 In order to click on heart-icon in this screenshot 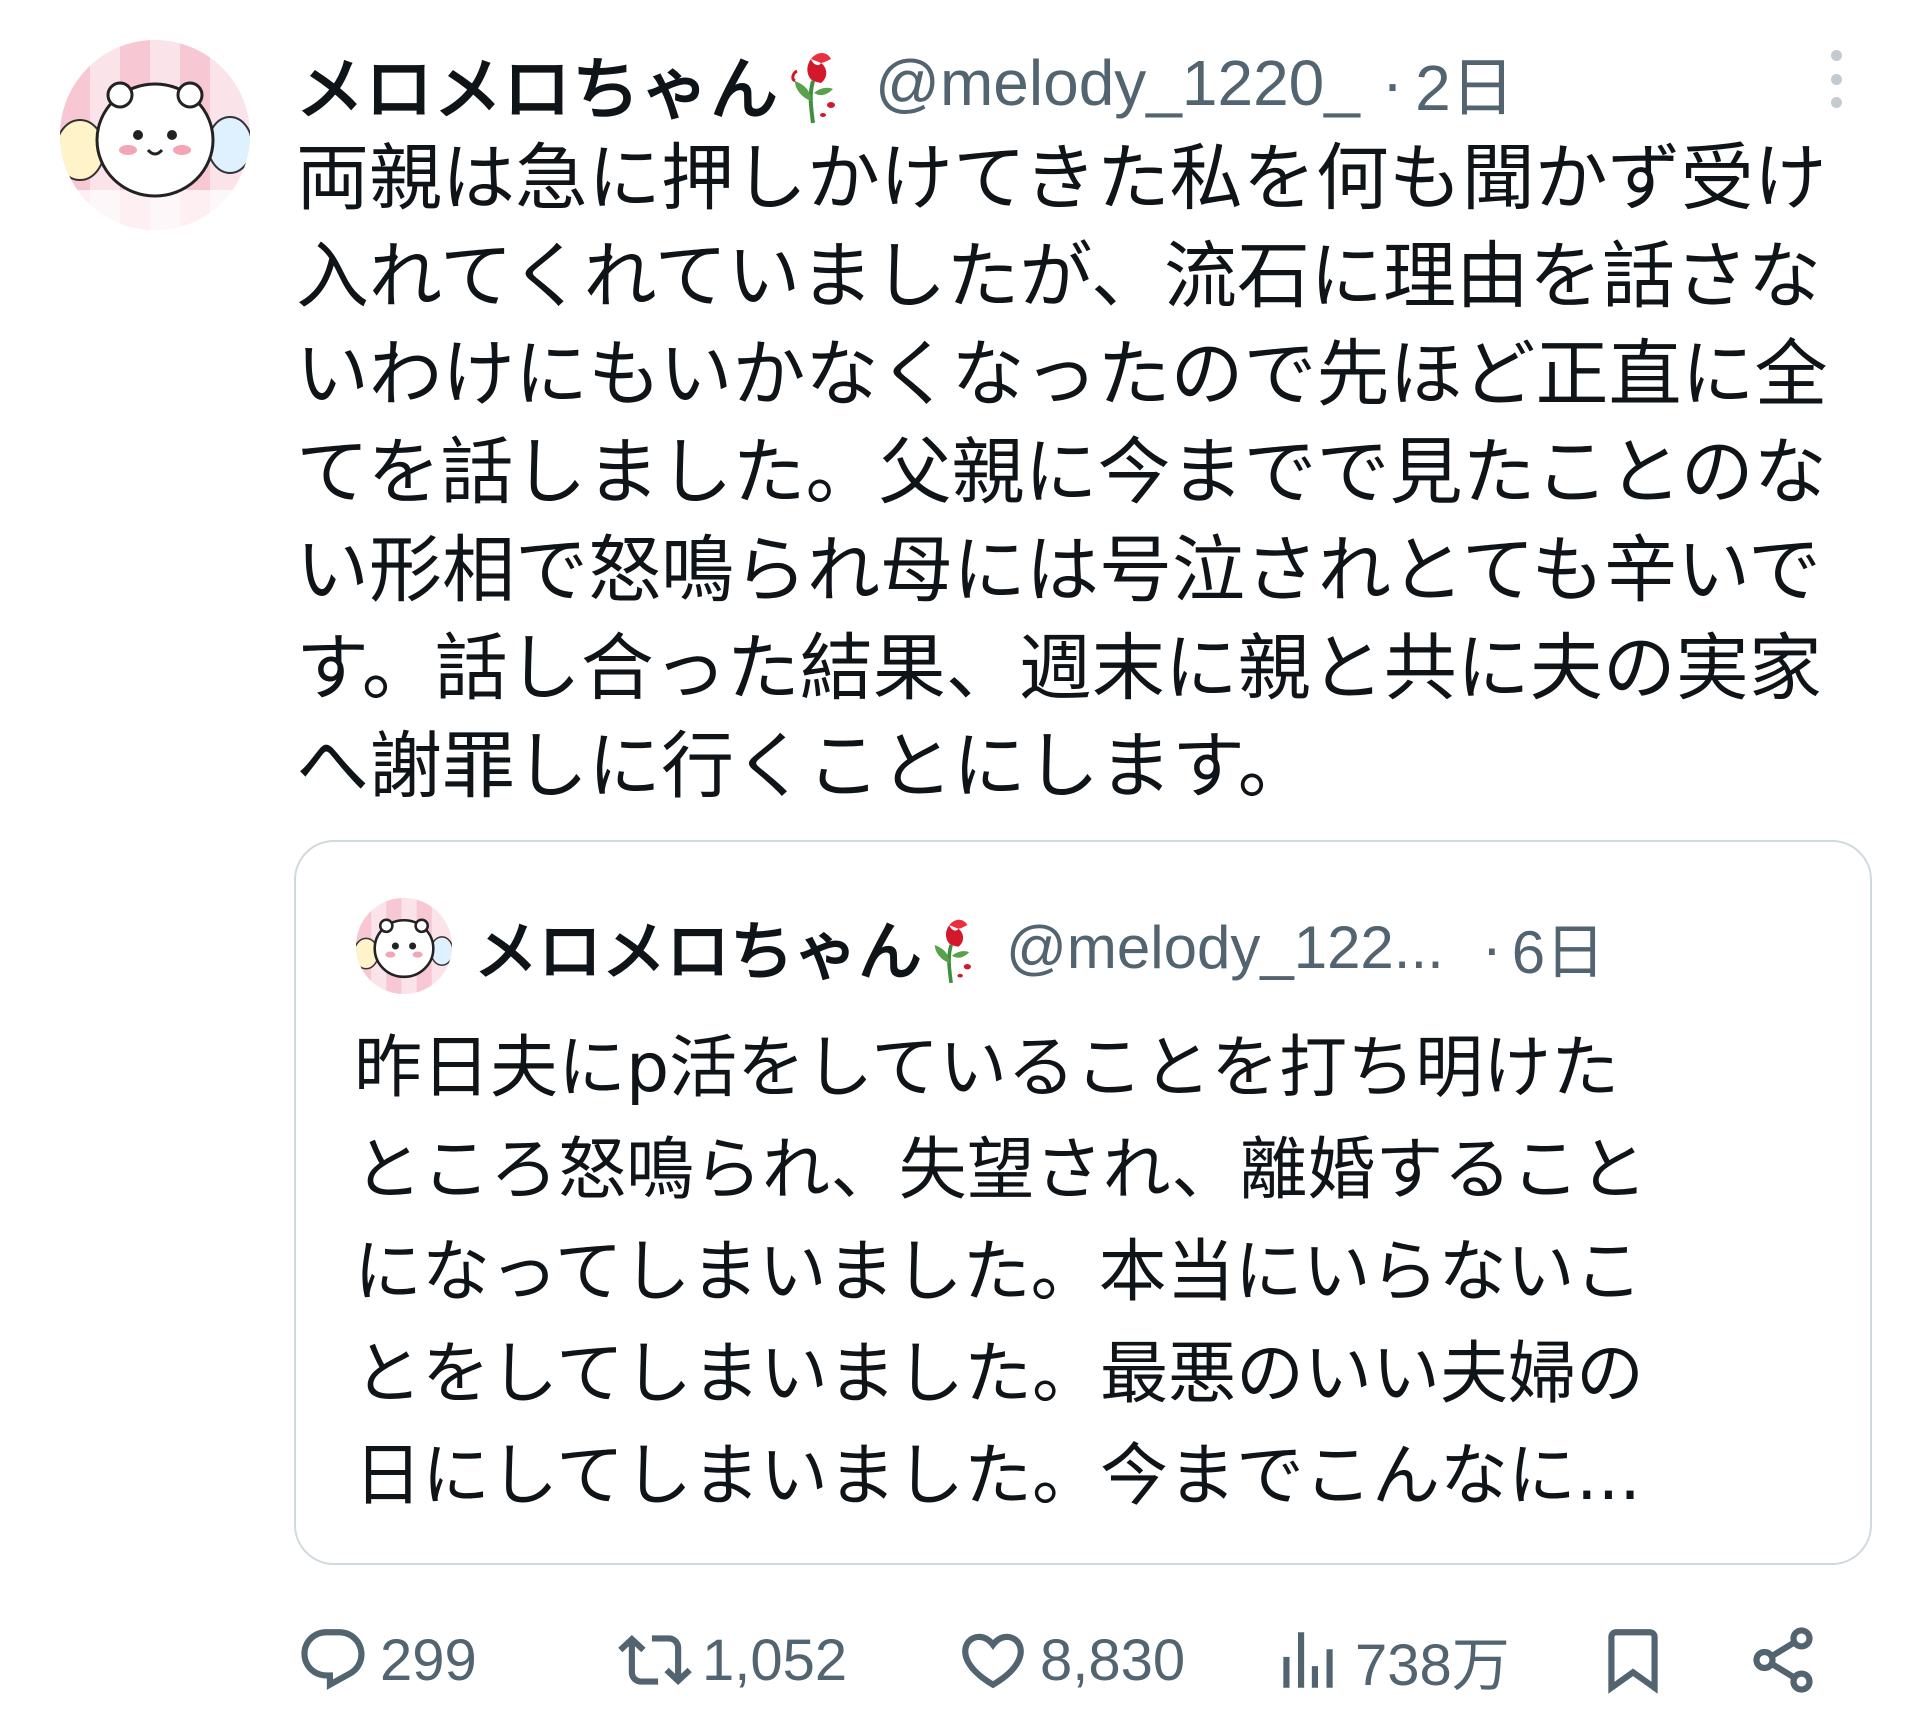, I will do `click(993, 1660)`.